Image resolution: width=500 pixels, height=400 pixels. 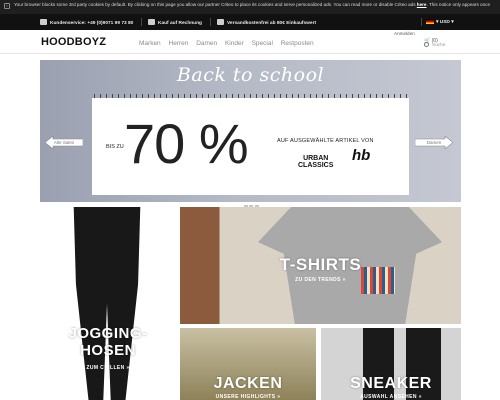 I want to click on phone-icon, so click(x=43, y=22).